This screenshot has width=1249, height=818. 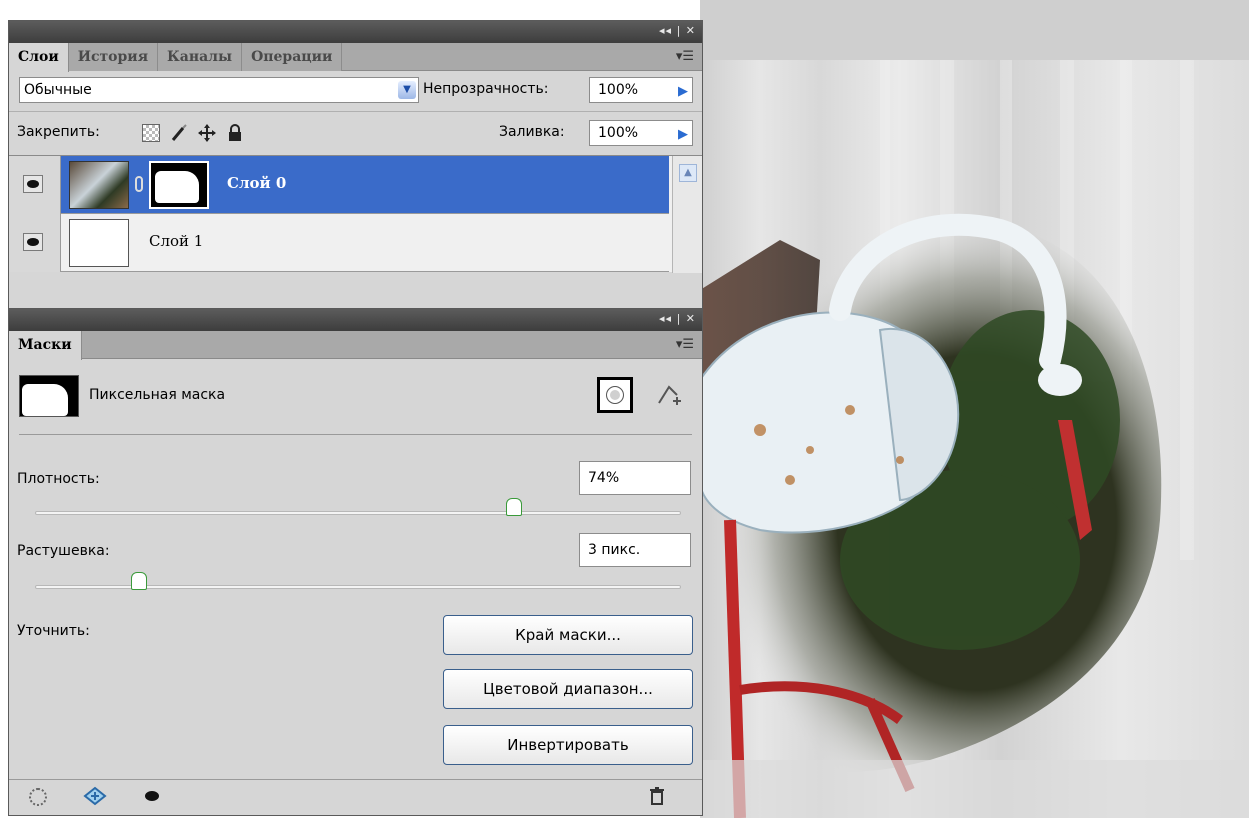 What do you see at coordinates (63, 551) in the screenshot?
I see `feather-label: Растушевка:` at bounding box center [63, 551].